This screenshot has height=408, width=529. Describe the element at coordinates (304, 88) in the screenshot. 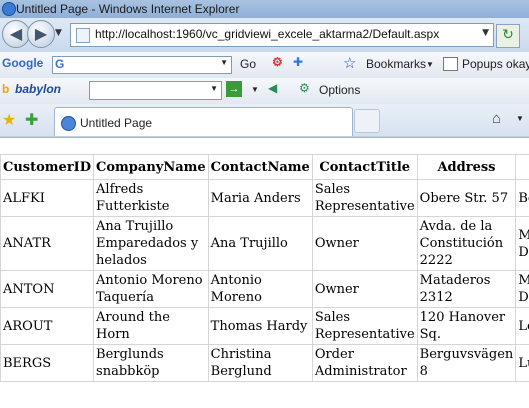

I see `options-icon: ⚙` at that location.